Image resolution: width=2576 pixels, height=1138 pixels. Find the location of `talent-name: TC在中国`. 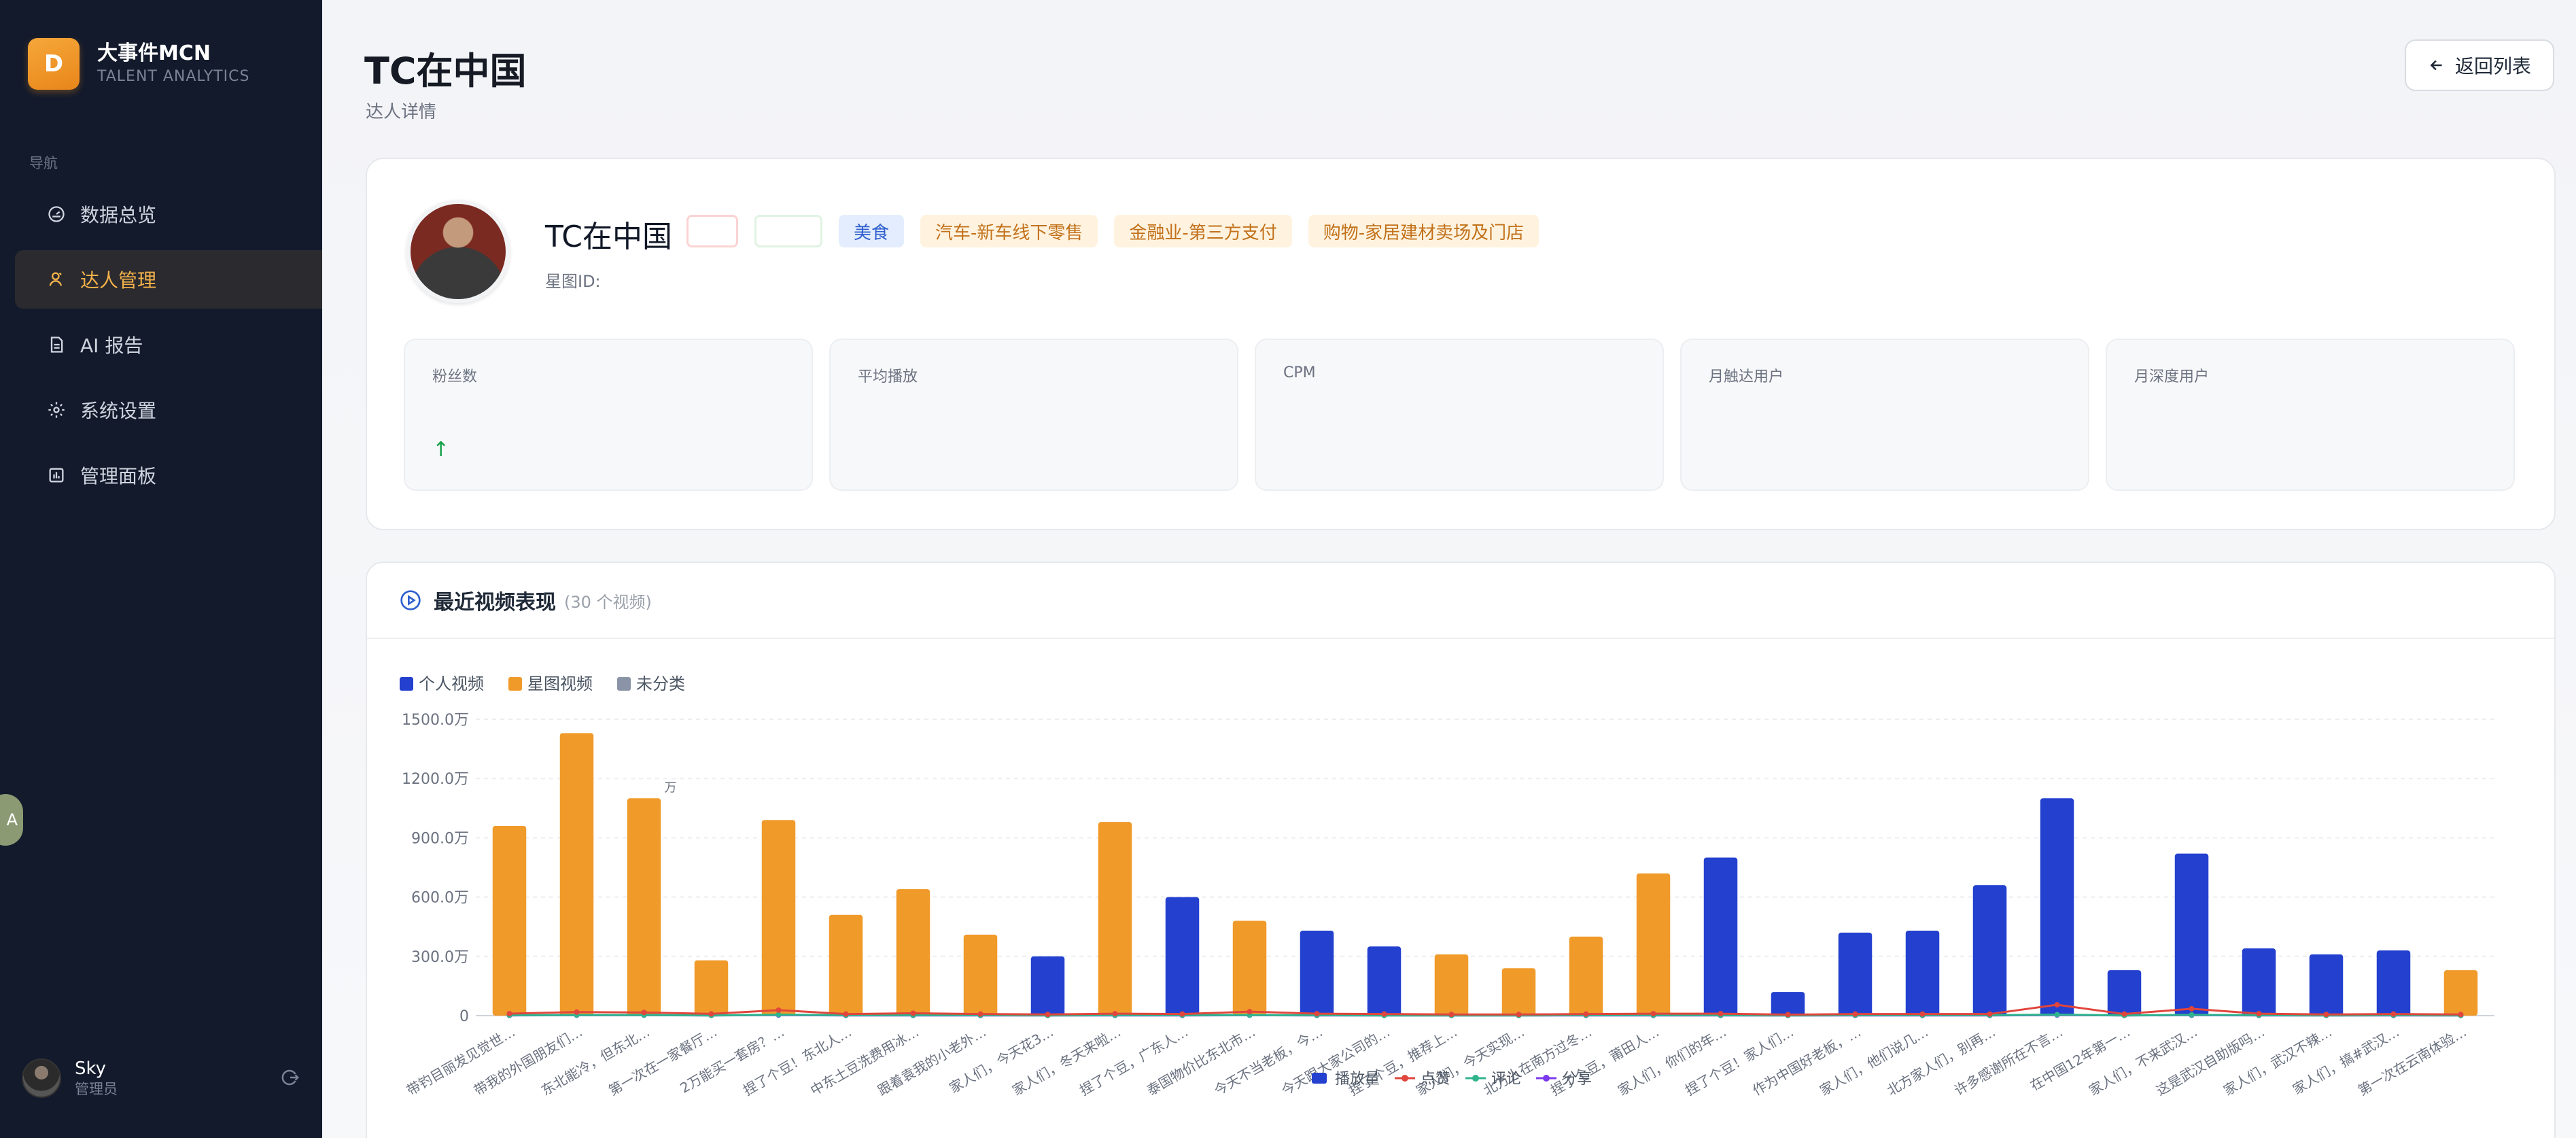

talent-name: TC在中国 is located at coordinates (609, 237).